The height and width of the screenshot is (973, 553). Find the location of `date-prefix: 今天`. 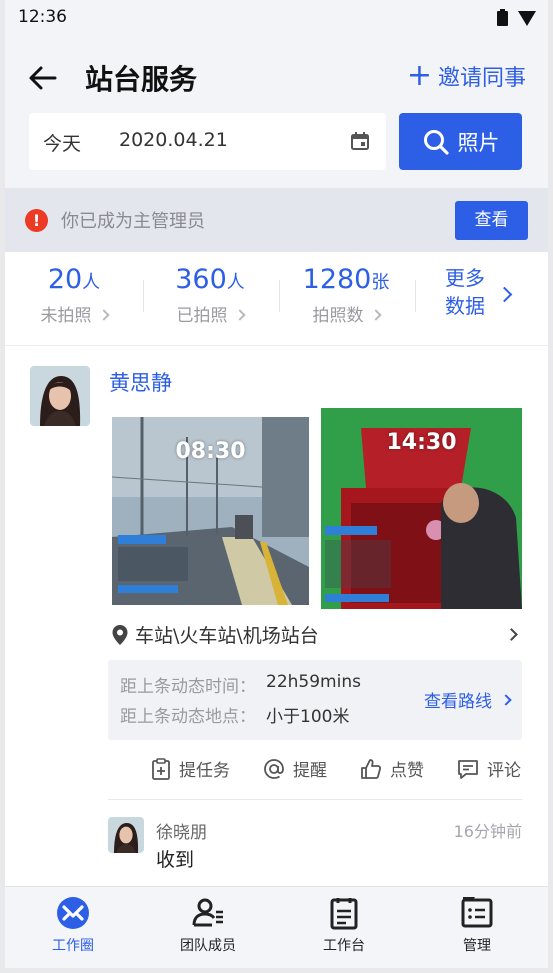

date-prefix: 今天 is located at coordinates (62, 144).